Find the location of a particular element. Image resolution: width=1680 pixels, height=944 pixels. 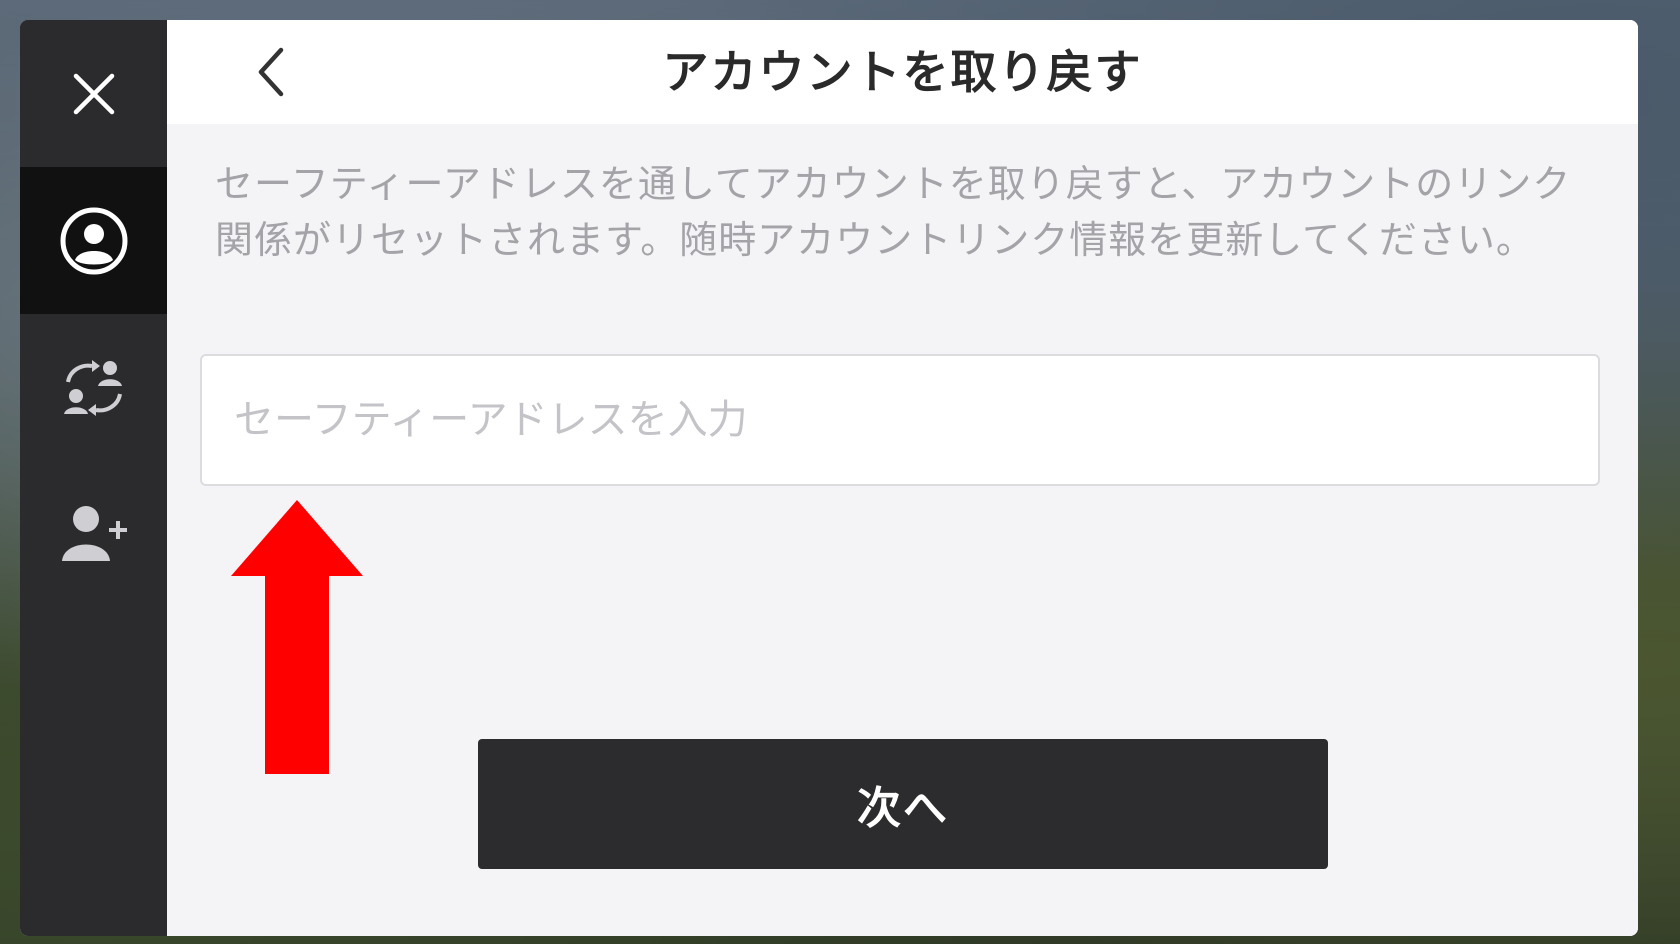

safety-address-input is located at coordinates (900, 420).